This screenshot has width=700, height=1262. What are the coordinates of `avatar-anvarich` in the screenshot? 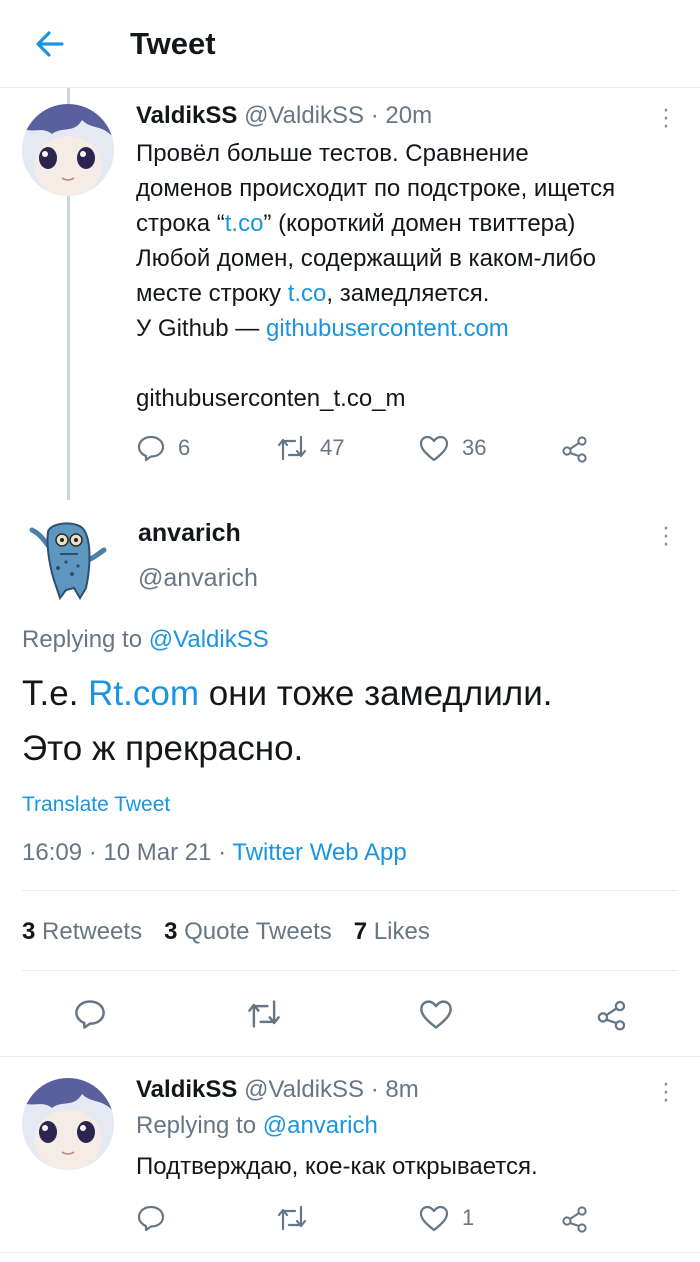 It's located at (68, 556).